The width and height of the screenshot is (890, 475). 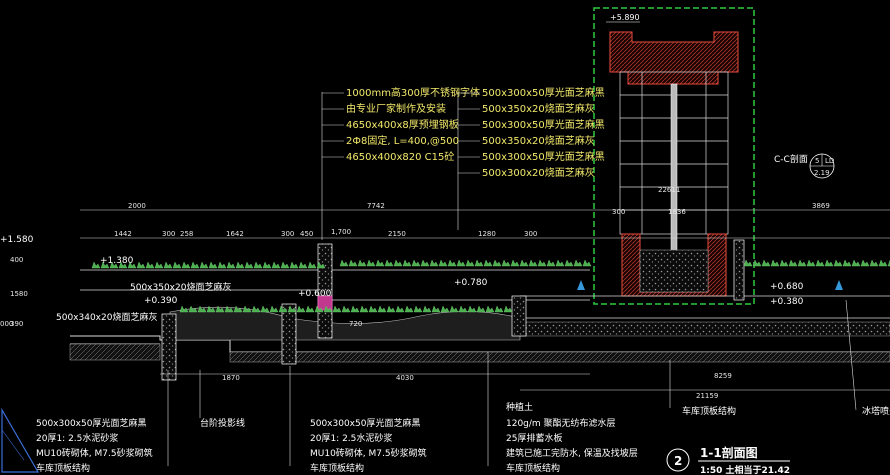 I want to click on dim-4030: 4030, so click(x=405, y=378).